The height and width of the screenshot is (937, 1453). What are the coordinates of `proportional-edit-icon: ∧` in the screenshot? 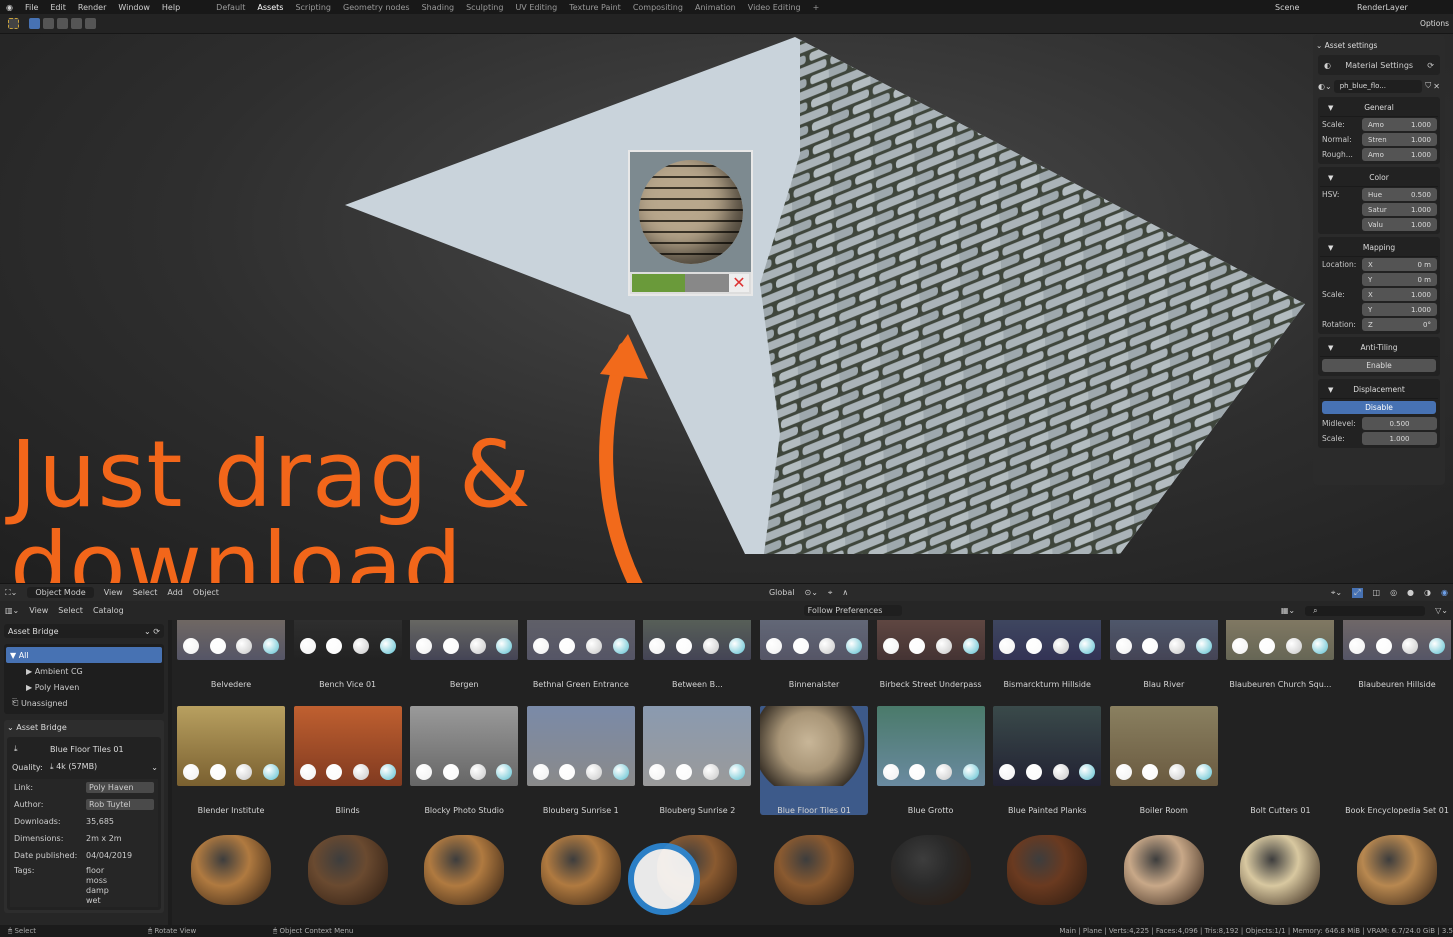 It's located at (845, 592).